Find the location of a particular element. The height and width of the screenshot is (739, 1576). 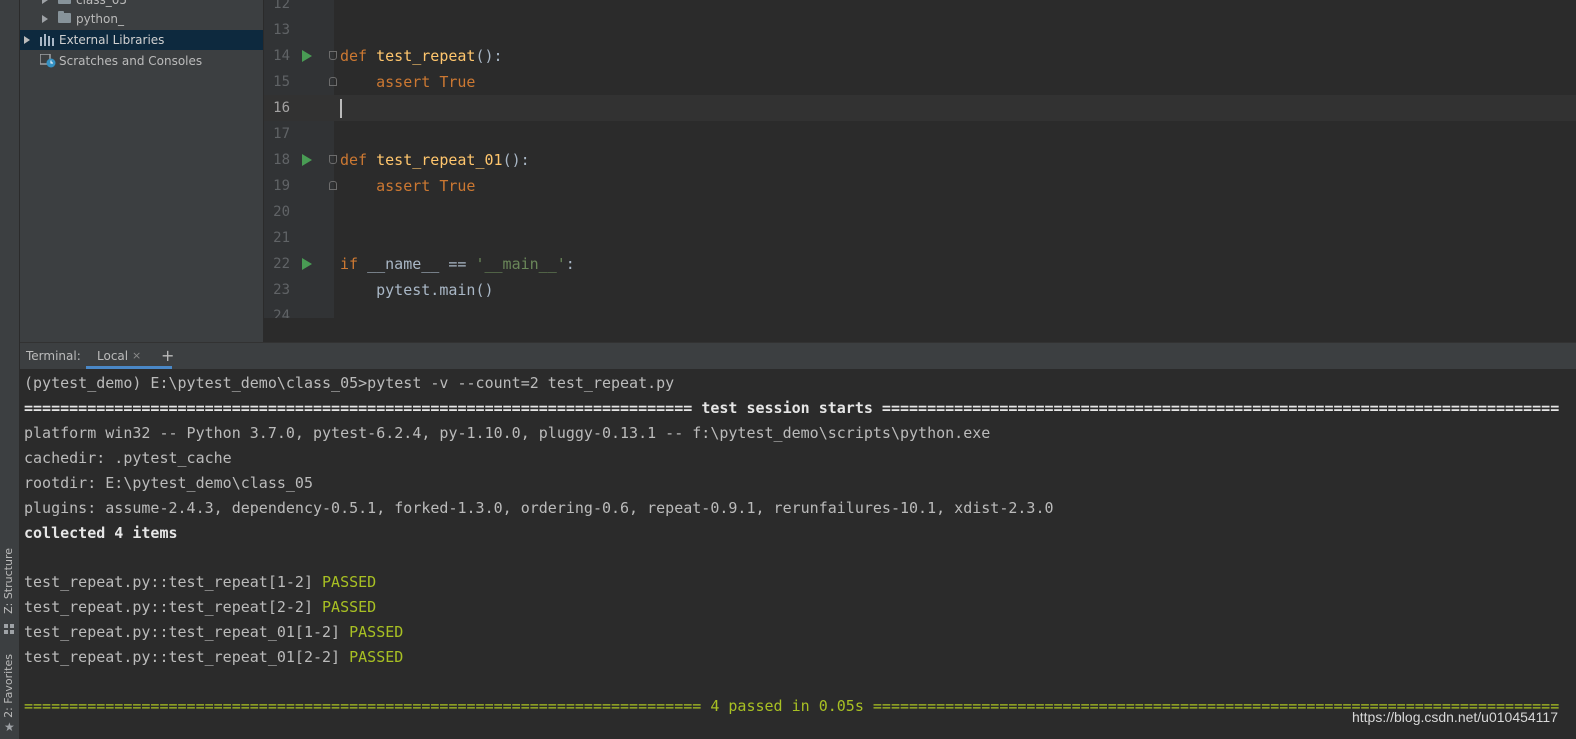

star-icon: ★ is located at coordinates (9, 727).